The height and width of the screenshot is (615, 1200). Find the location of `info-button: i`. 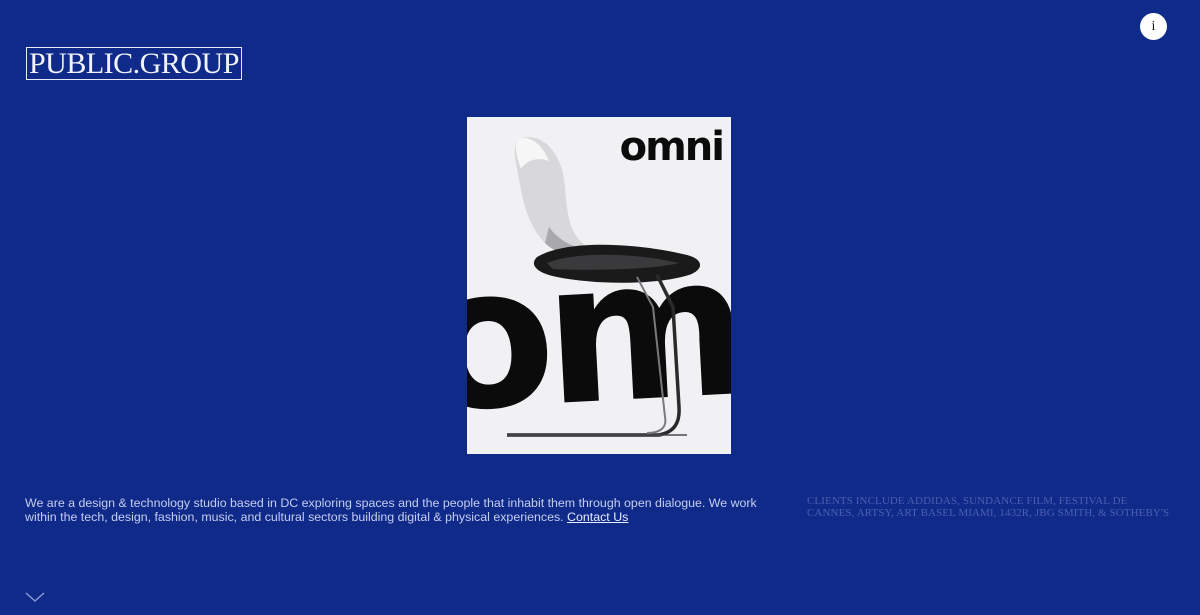

info-button: i is located at coordinates (1153, 26).